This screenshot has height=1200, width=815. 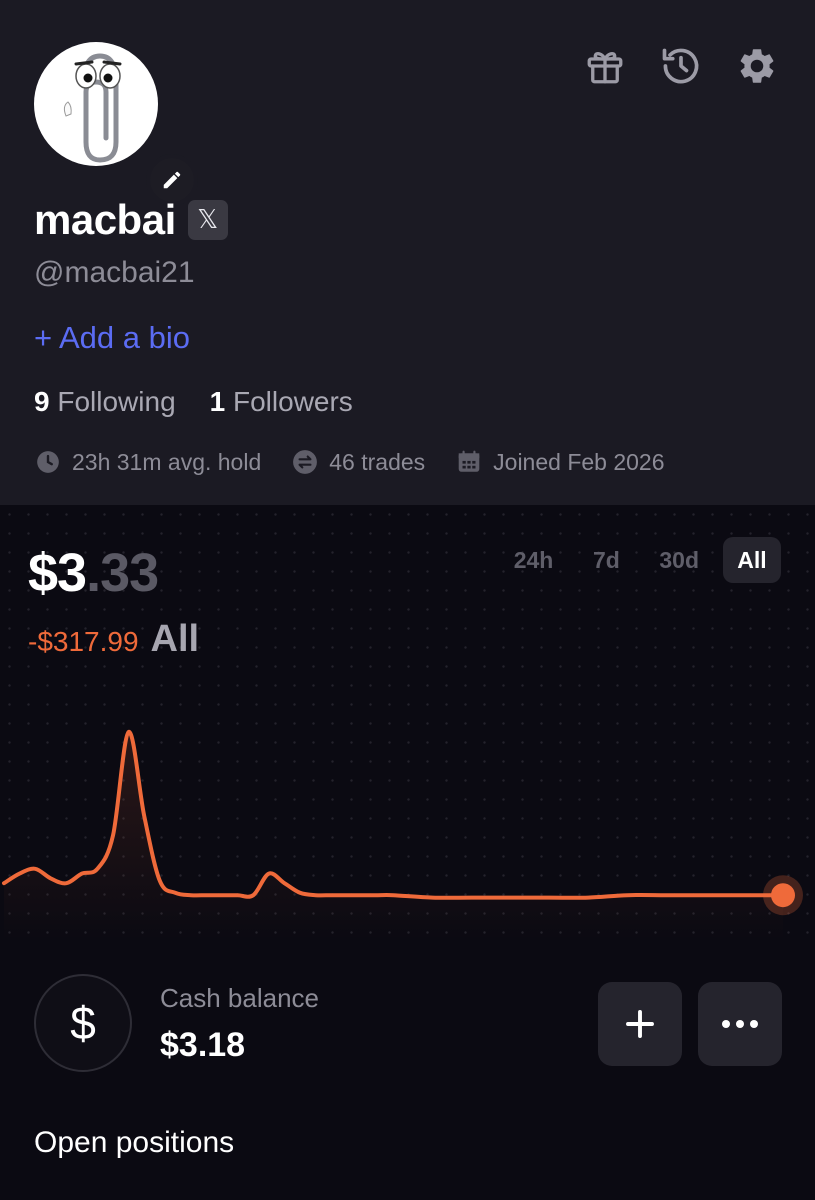 What do you see at coordinates (112, 338) in the screenshot?
I see `add-bio-link: + Add a bio` at bounding box center [112, 338].